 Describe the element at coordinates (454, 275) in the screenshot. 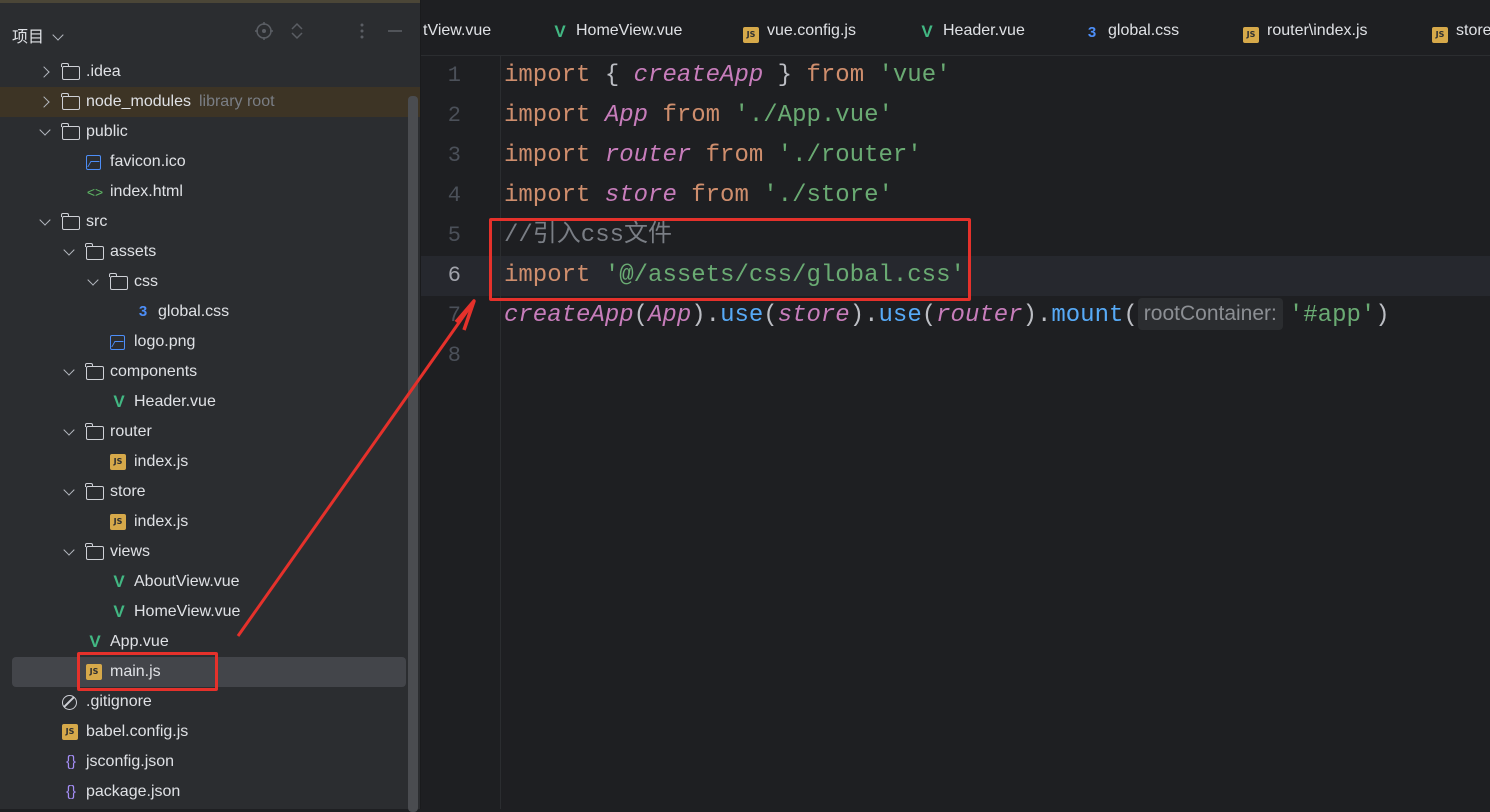

I see `line-number: 6` at that location.